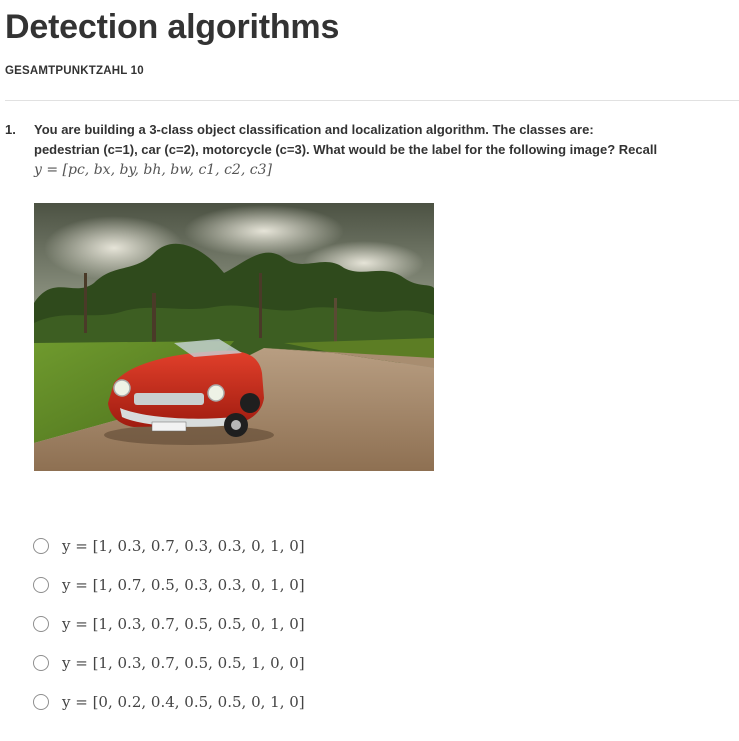 This screenshot has height=741, width=739. What do you see at coordinates (383, 591) in the screenshot?
I see `answer-option-2: y = [1, 0.7, 0.5, 0.3, 0.3, 0, 1, 0]` at bounding box center [383, 591].